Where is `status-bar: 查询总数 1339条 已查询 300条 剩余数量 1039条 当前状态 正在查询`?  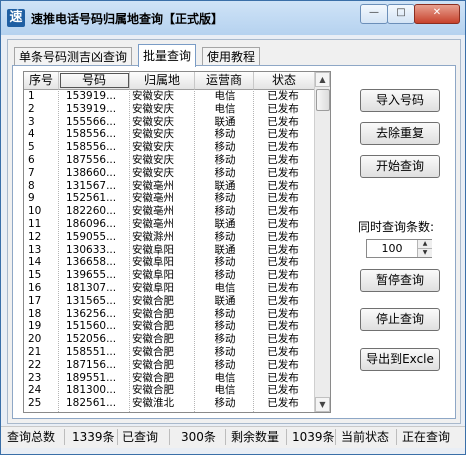
status-bar: 查询总数 1339条 已查询 300条 剩余数量 1039条 当前状态 正在查询 is located at coordinates (233, 437).